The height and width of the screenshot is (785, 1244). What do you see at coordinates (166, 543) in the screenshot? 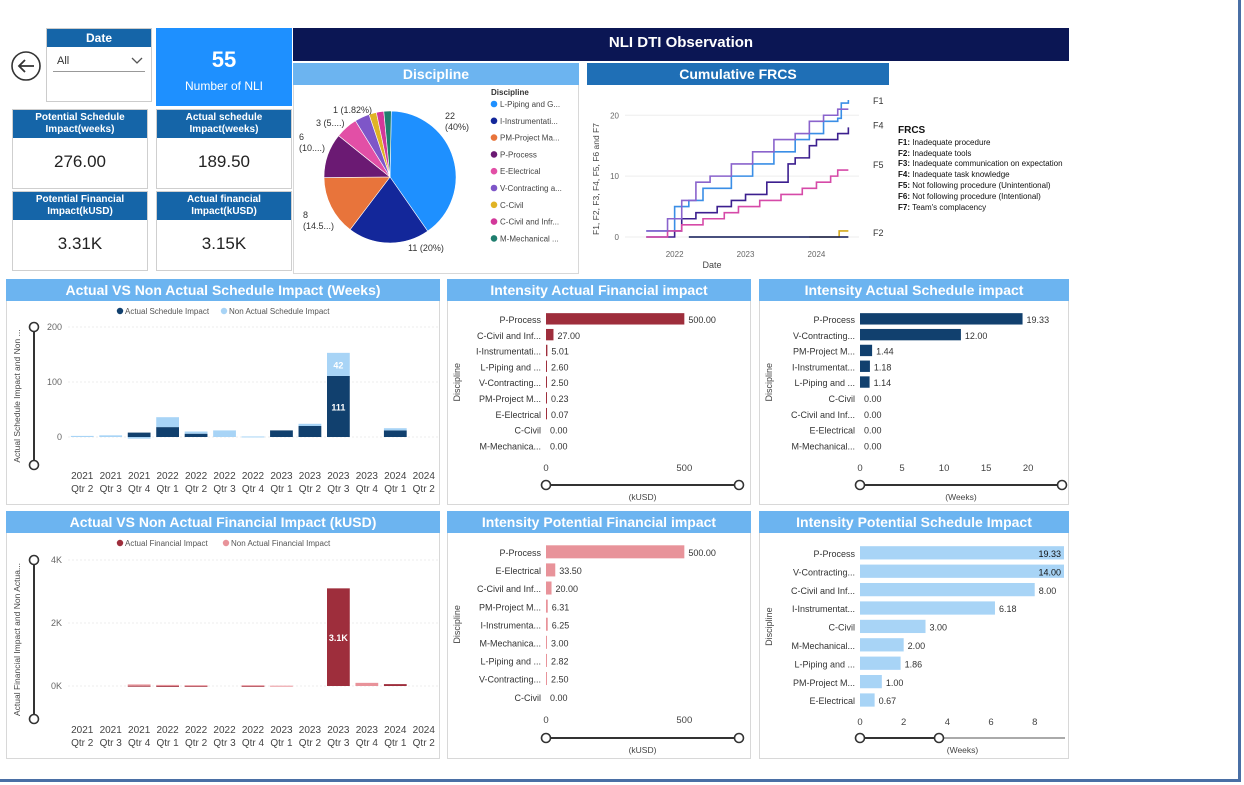
I see `legend-entry: Actual Financial Impact` at bounding box center [166, 543].